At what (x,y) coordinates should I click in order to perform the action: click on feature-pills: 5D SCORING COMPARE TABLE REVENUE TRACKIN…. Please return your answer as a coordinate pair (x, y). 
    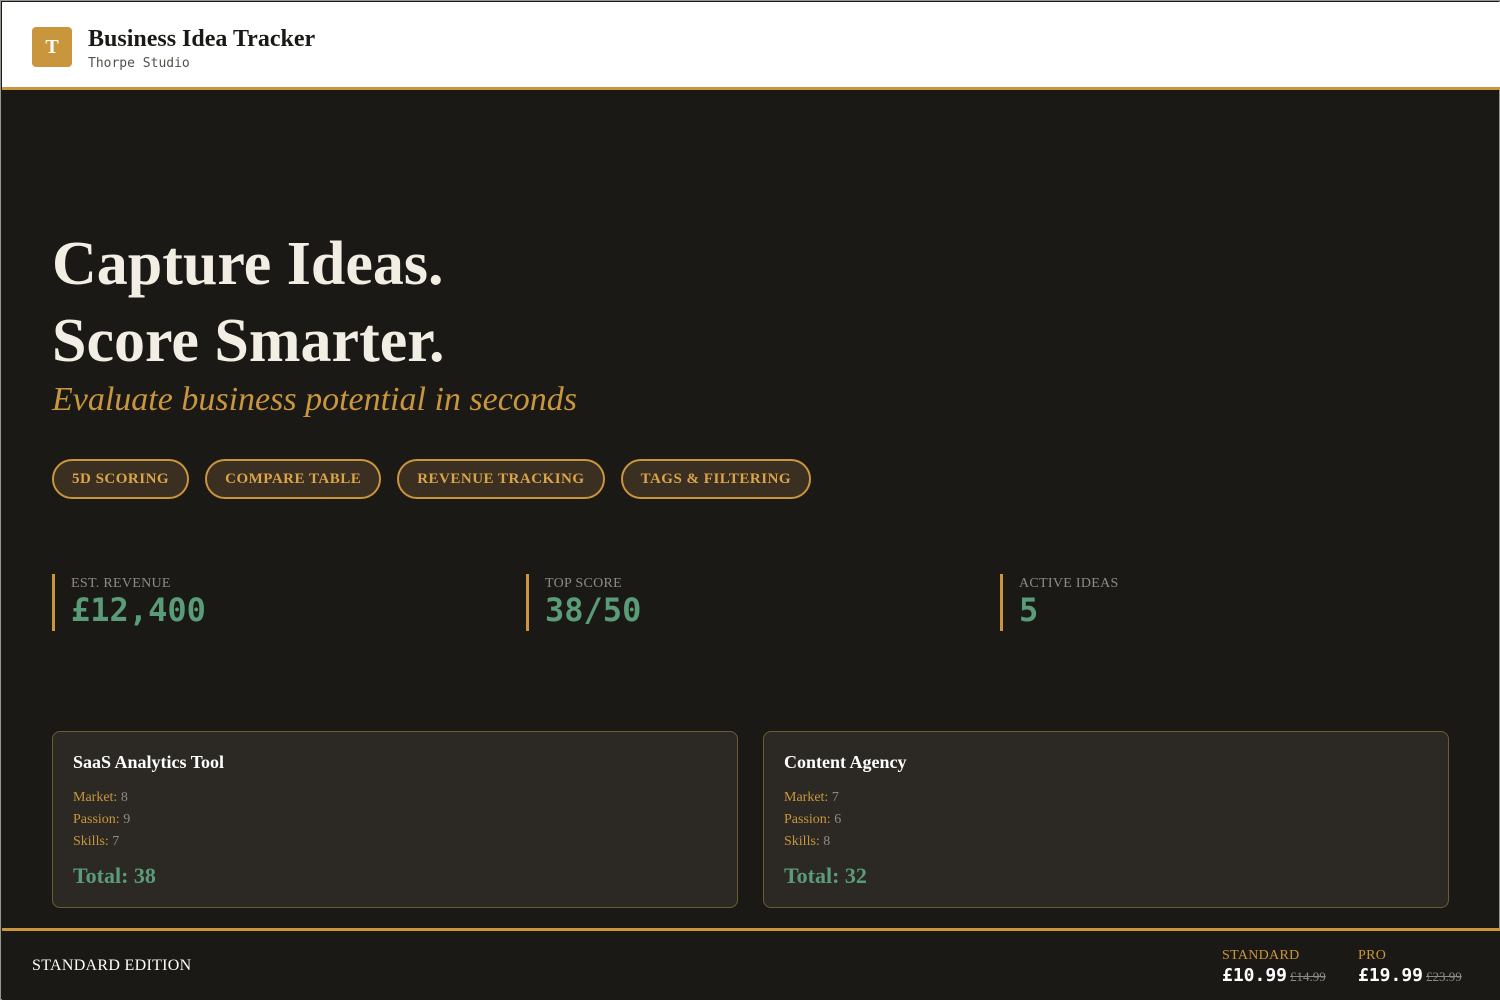
    Looking at the image, I should click on (432, 479).